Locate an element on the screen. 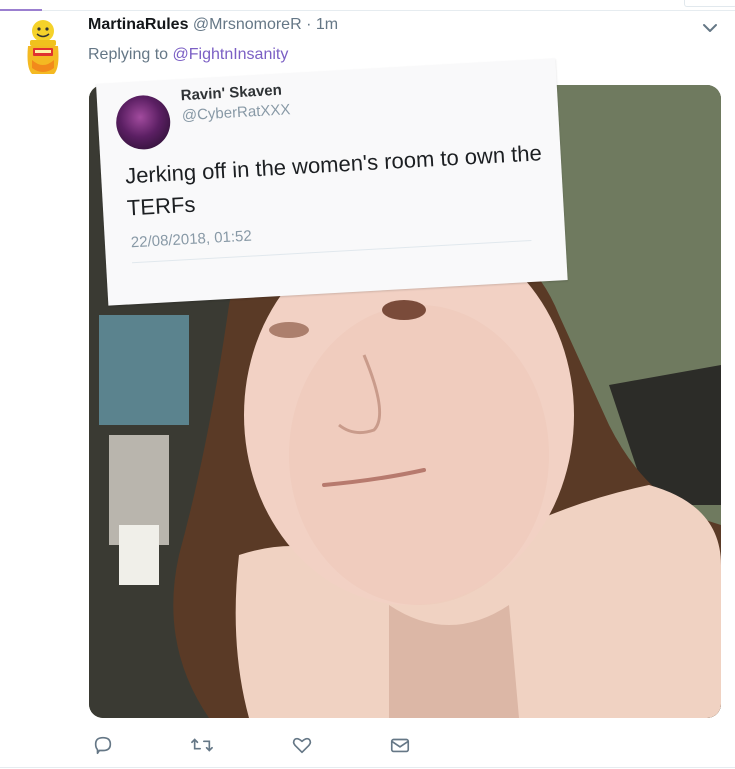  heart-icon is located at coordinates (302, 745).